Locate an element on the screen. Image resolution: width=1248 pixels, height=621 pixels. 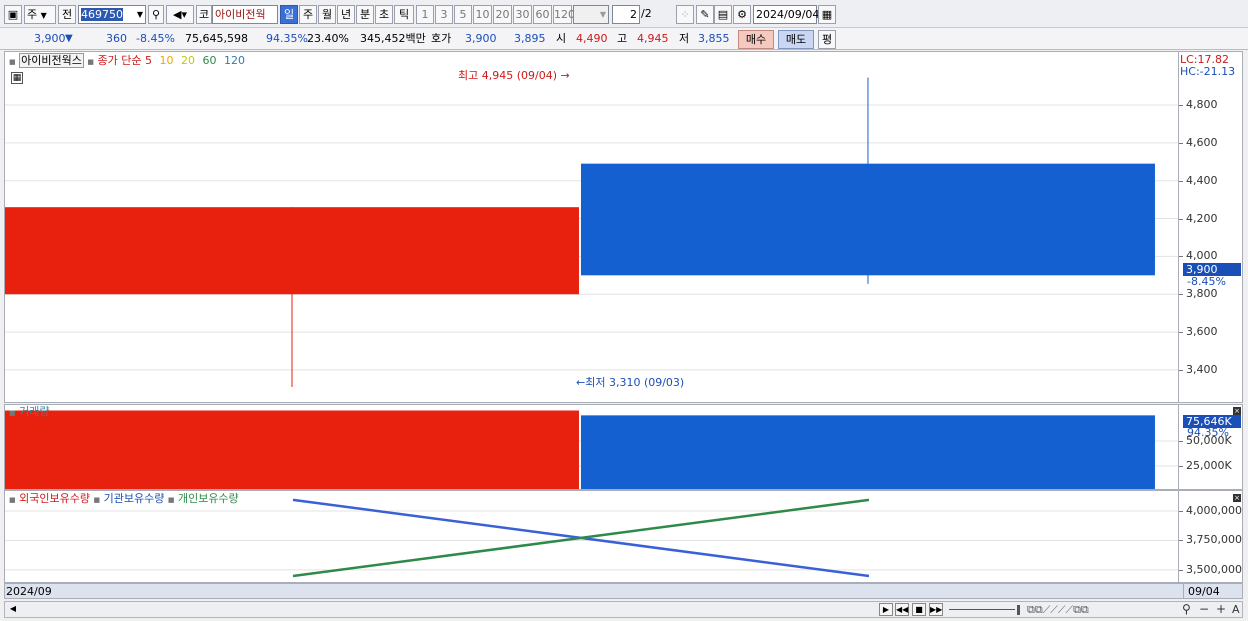
stop-icon: ■ is located at coordinates (919, 609).